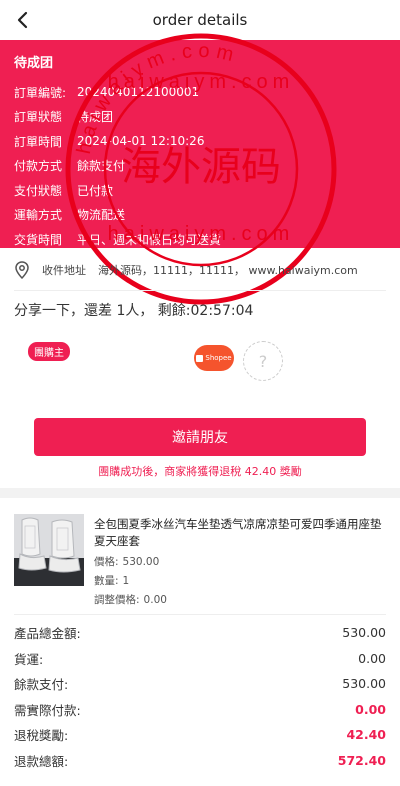 This screenshot has width=400, height=786. Describe the element at coordinates (38, 166) in the screenshot. I see `payment-method-label: 付款方式` at that location.